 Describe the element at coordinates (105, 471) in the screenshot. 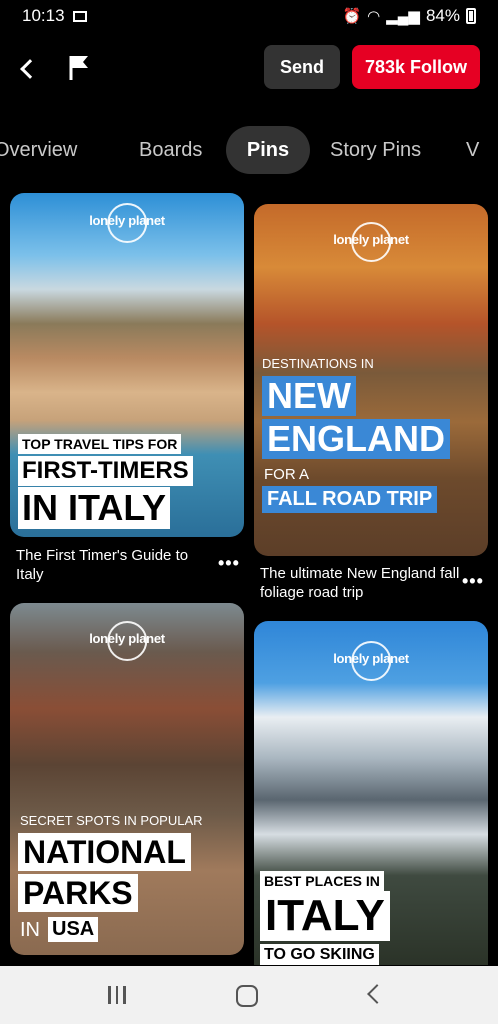

I see `pin-overlay-text: FIRST-TIMERS` at that location.